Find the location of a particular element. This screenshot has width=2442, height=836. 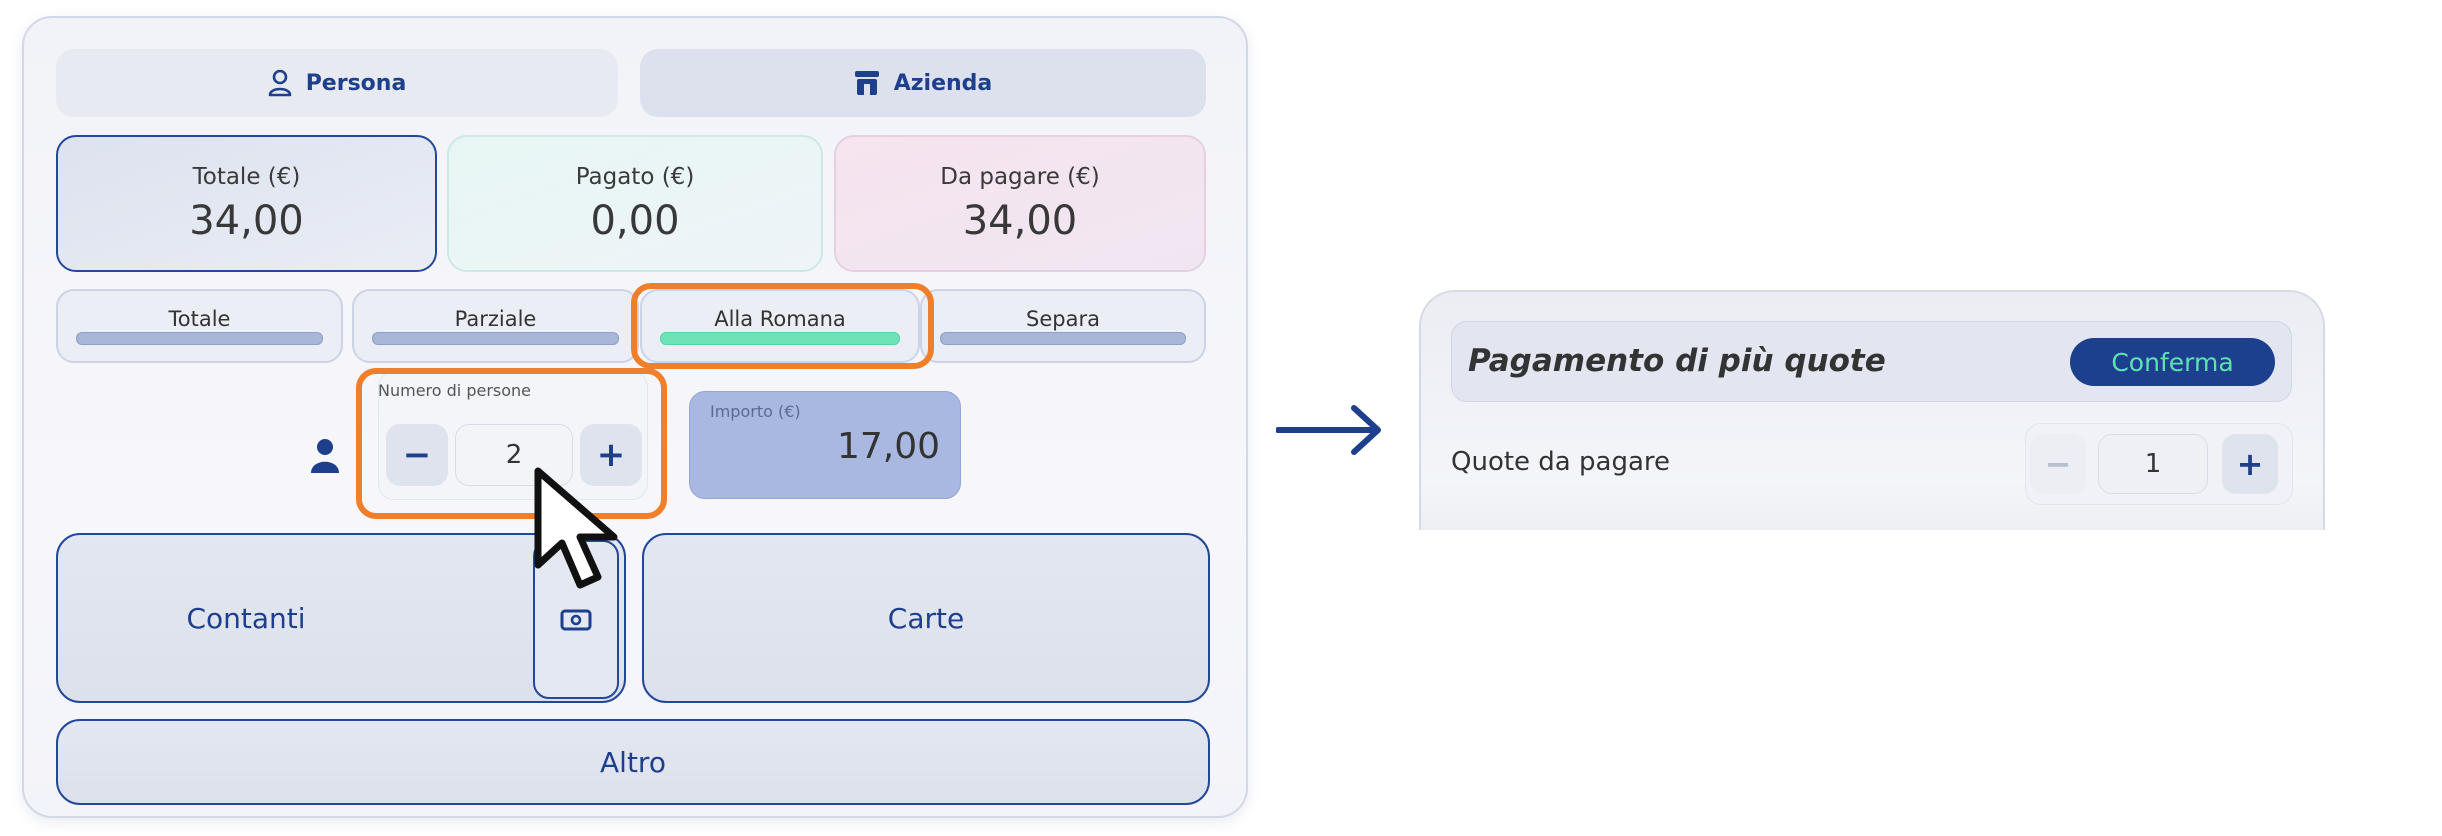

paid-card: Pagato (€) 0,00 is located at coordinates (635, 203).